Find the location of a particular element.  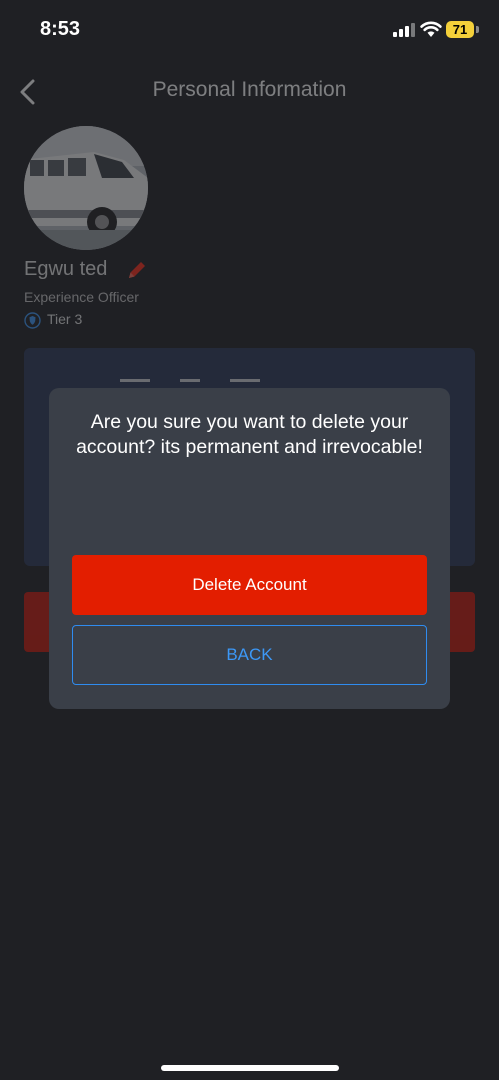

status-bar: 8:53 71 is located at coordinates (249, 30).